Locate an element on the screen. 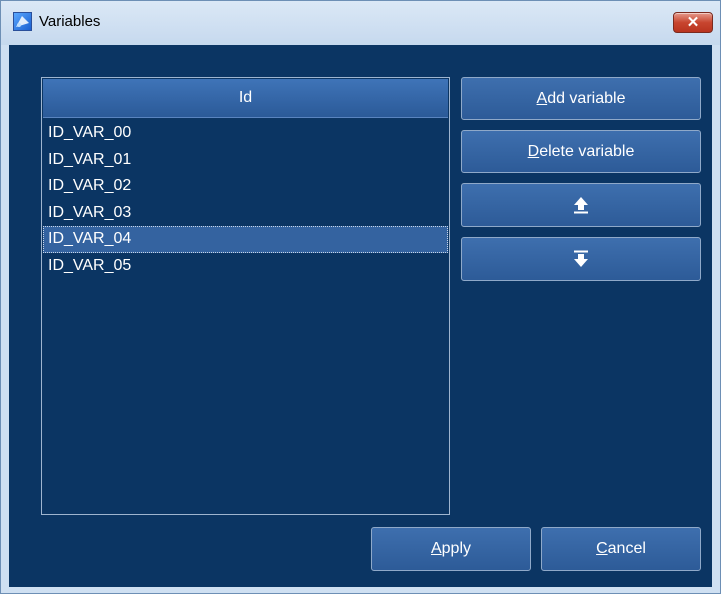  app-icon is located at coordinates (22, 21).